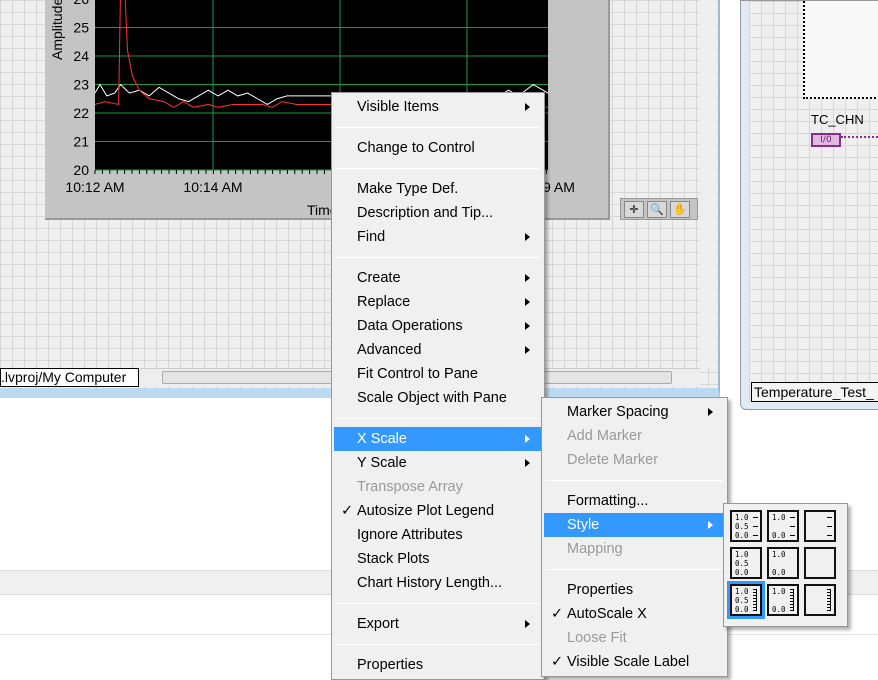 The height and width of the screenshot is (680, 878). I want to click on menu-item-make-type-def: Make Type Def., so click(438, 189).